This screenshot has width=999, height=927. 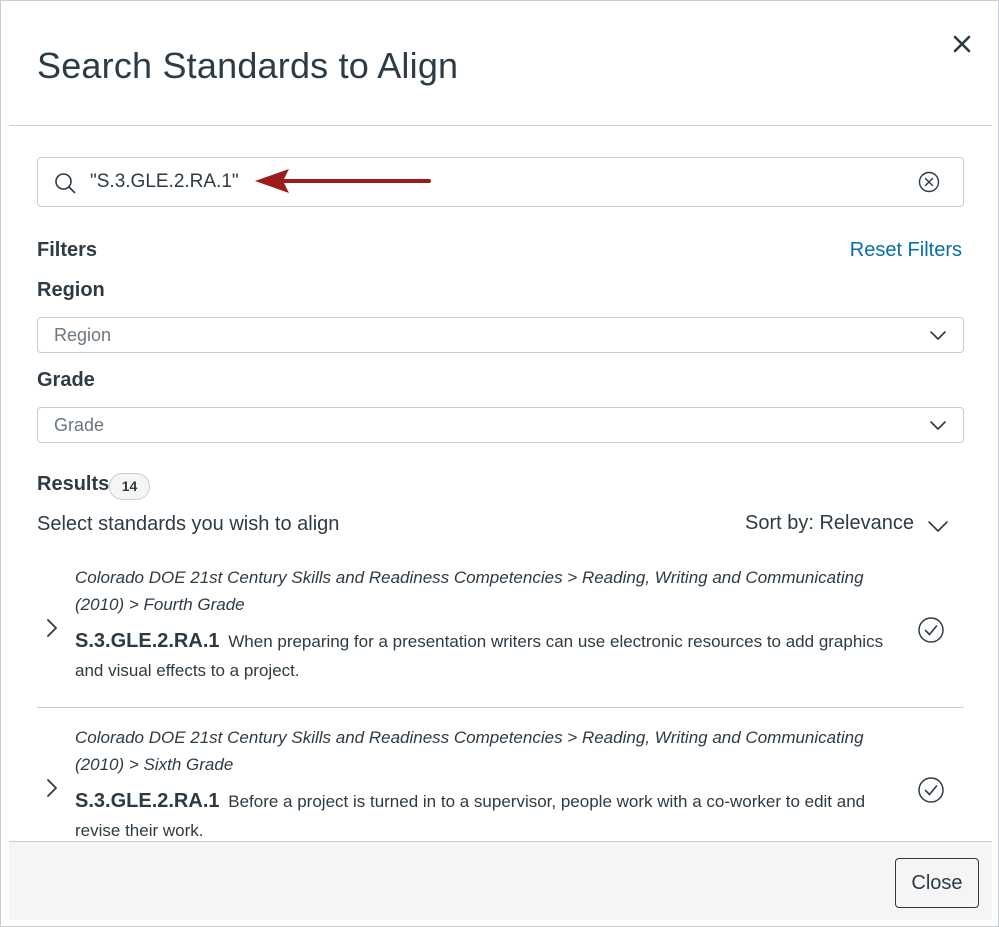 What do you see at coordinates (129, 486) in the screenshot?
I see `results-count-badge: 14` at bounding box center [129, 486].